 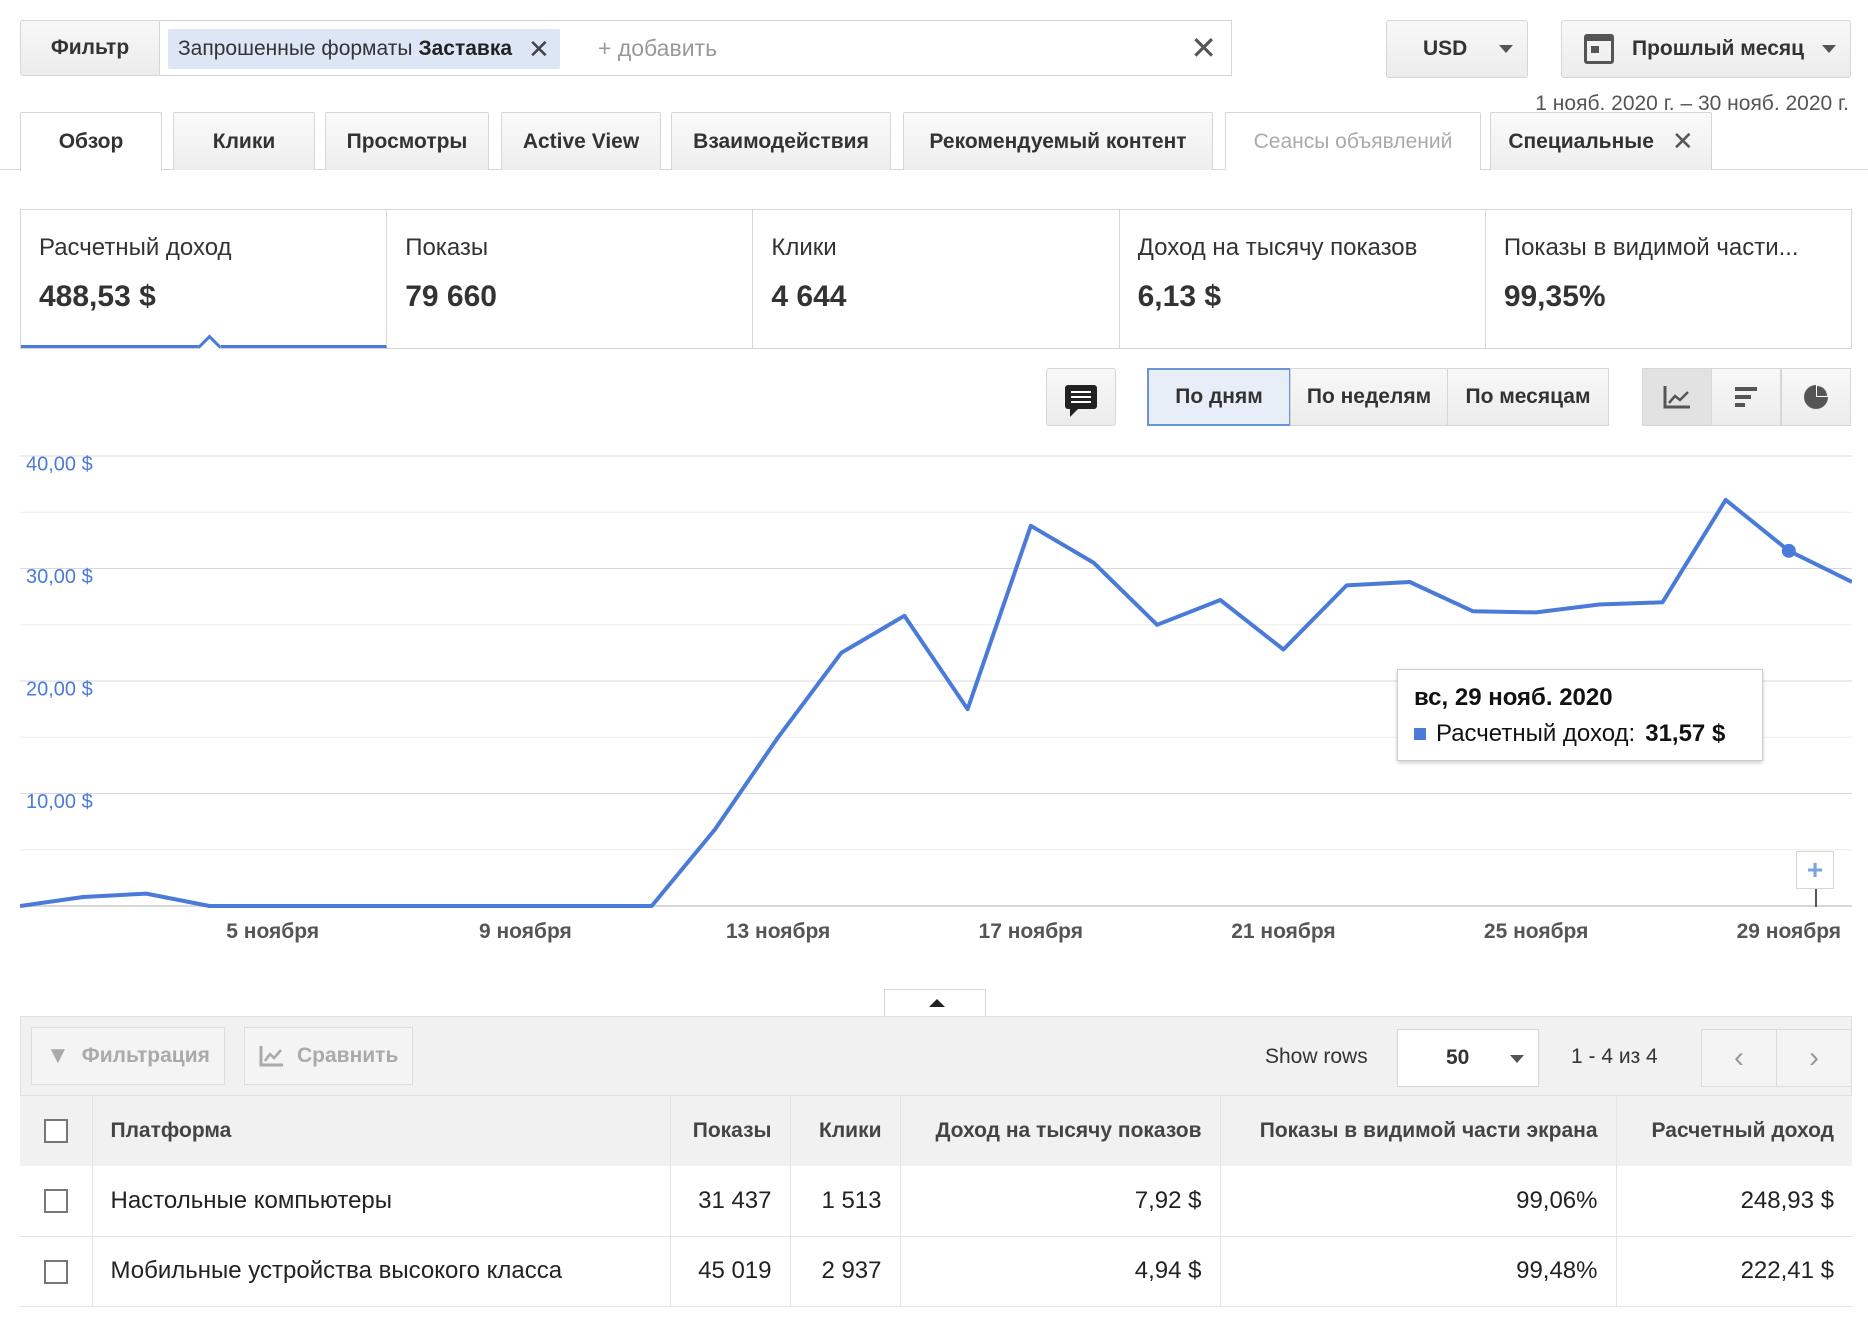 I want to click on tab-label: Просмотры, so click(x=407, y=141).